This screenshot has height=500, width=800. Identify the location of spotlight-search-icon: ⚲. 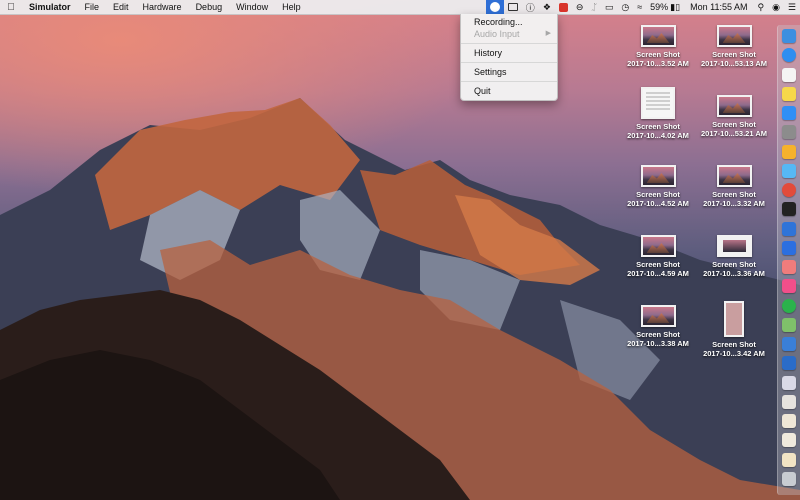
(761, 6).